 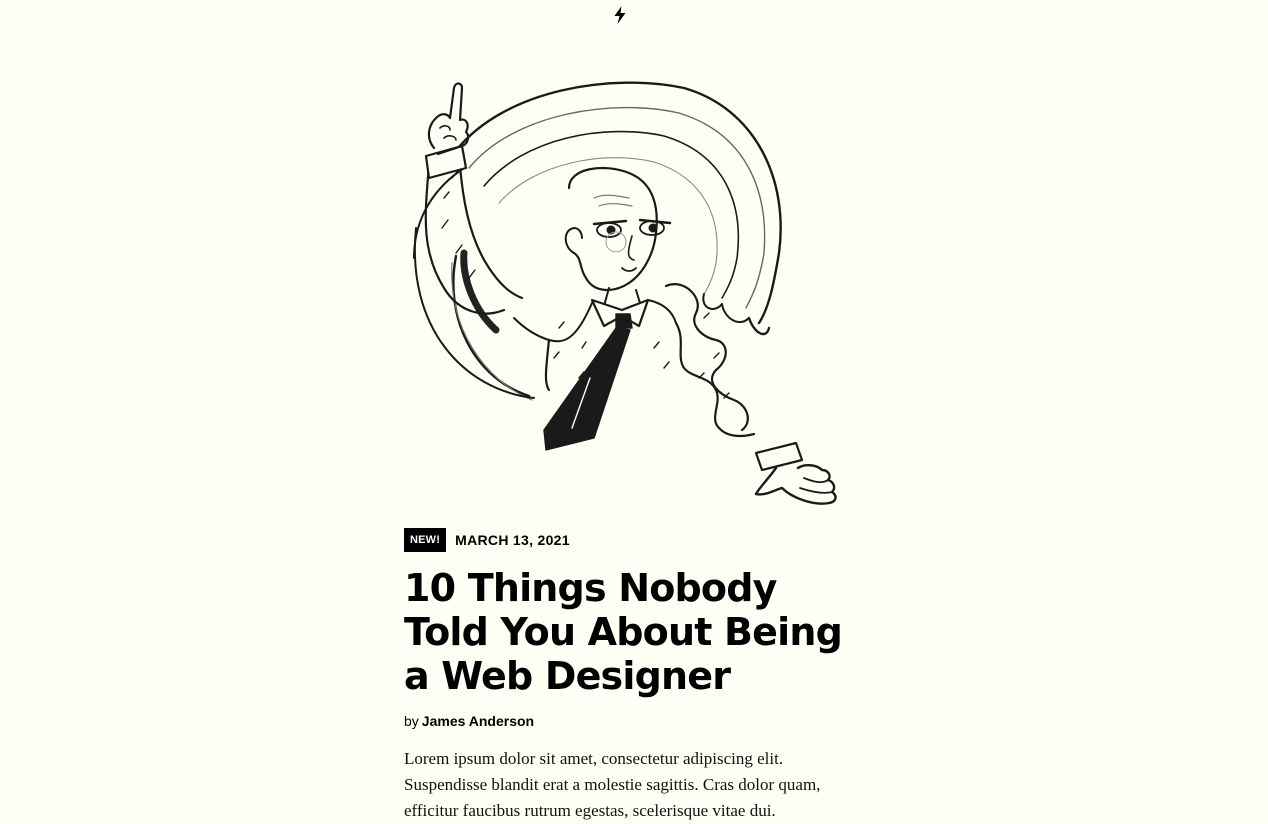 I want to click on author-link: James Anderson, so click(x=478, y=721).